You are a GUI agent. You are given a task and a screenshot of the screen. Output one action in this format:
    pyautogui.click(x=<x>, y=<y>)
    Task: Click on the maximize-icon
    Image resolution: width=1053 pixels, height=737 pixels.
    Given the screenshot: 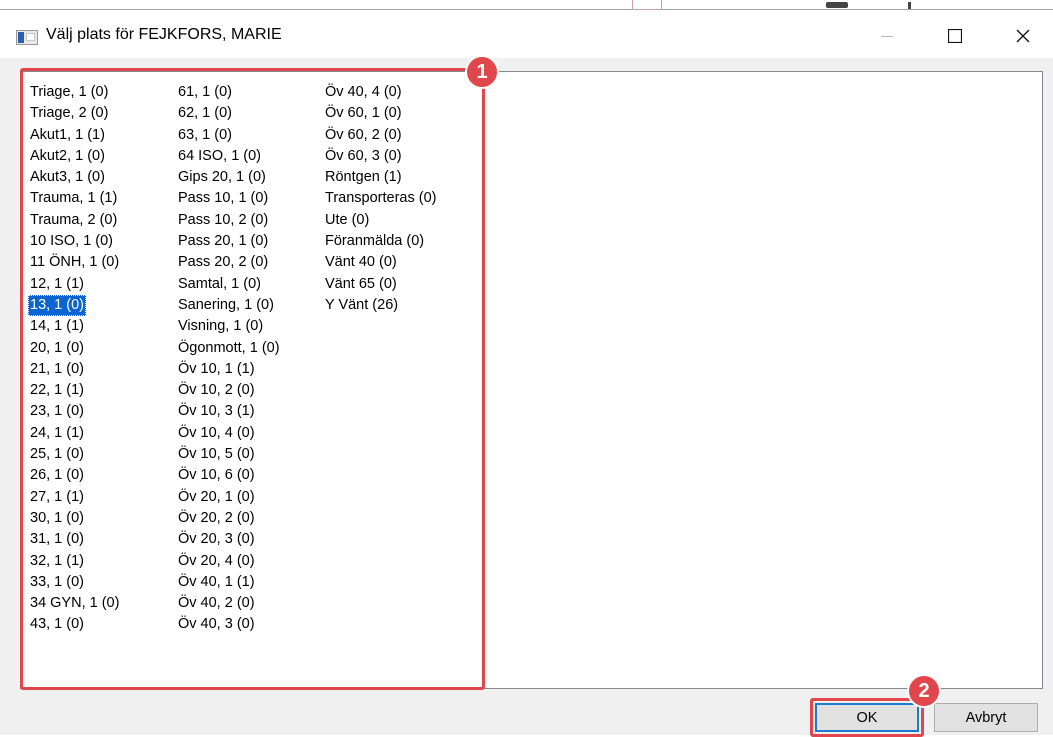 What is the action you would take?
    pyautogui.click(x=955, y=36)
    